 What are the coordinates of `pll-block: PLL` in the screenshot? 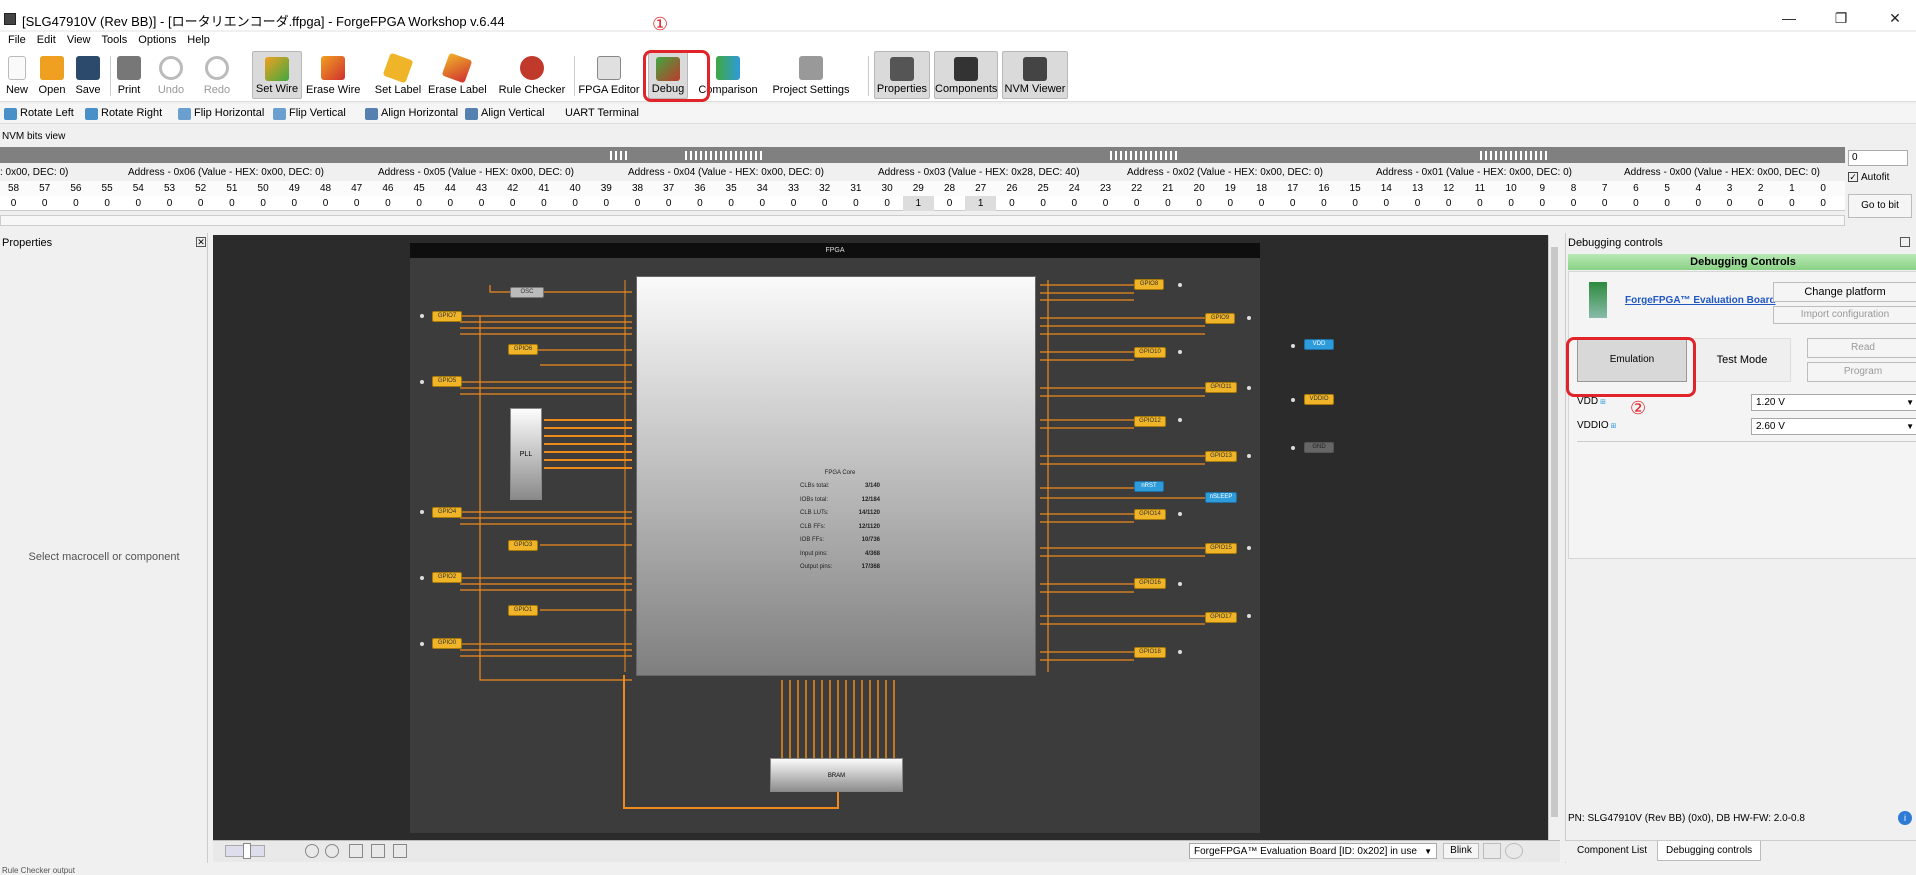 It's located at (526, 454).